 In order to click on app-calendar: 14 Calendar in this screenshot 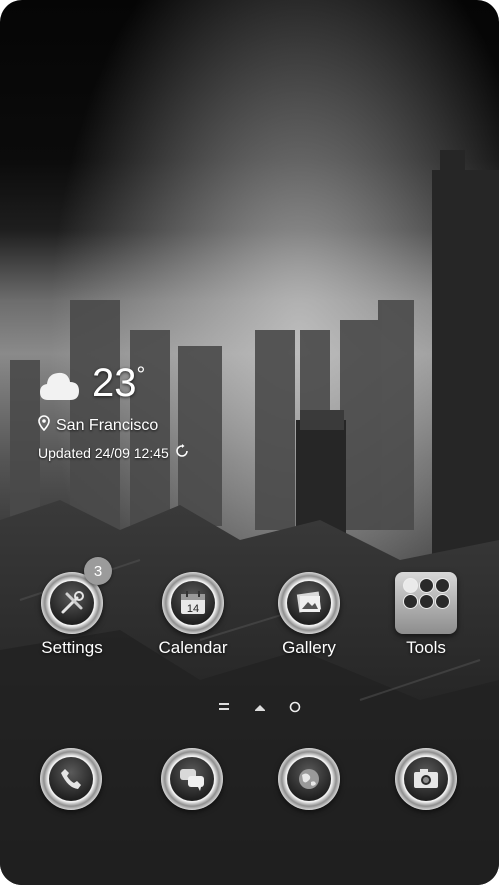, I will do `click(193, 615)`.